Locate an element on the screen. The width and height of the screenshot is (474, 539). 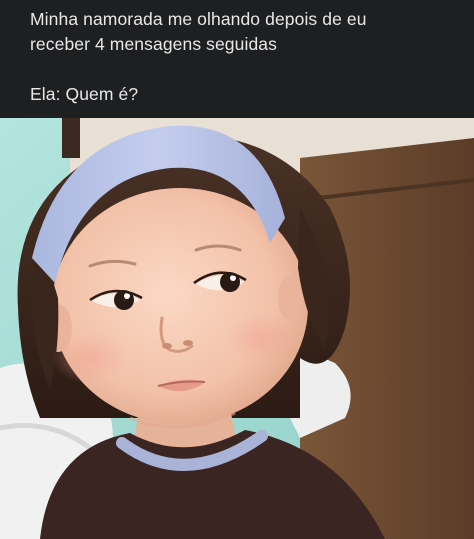
caption-punchline: Ela: Quem é? is located at coordinates (84, 94).